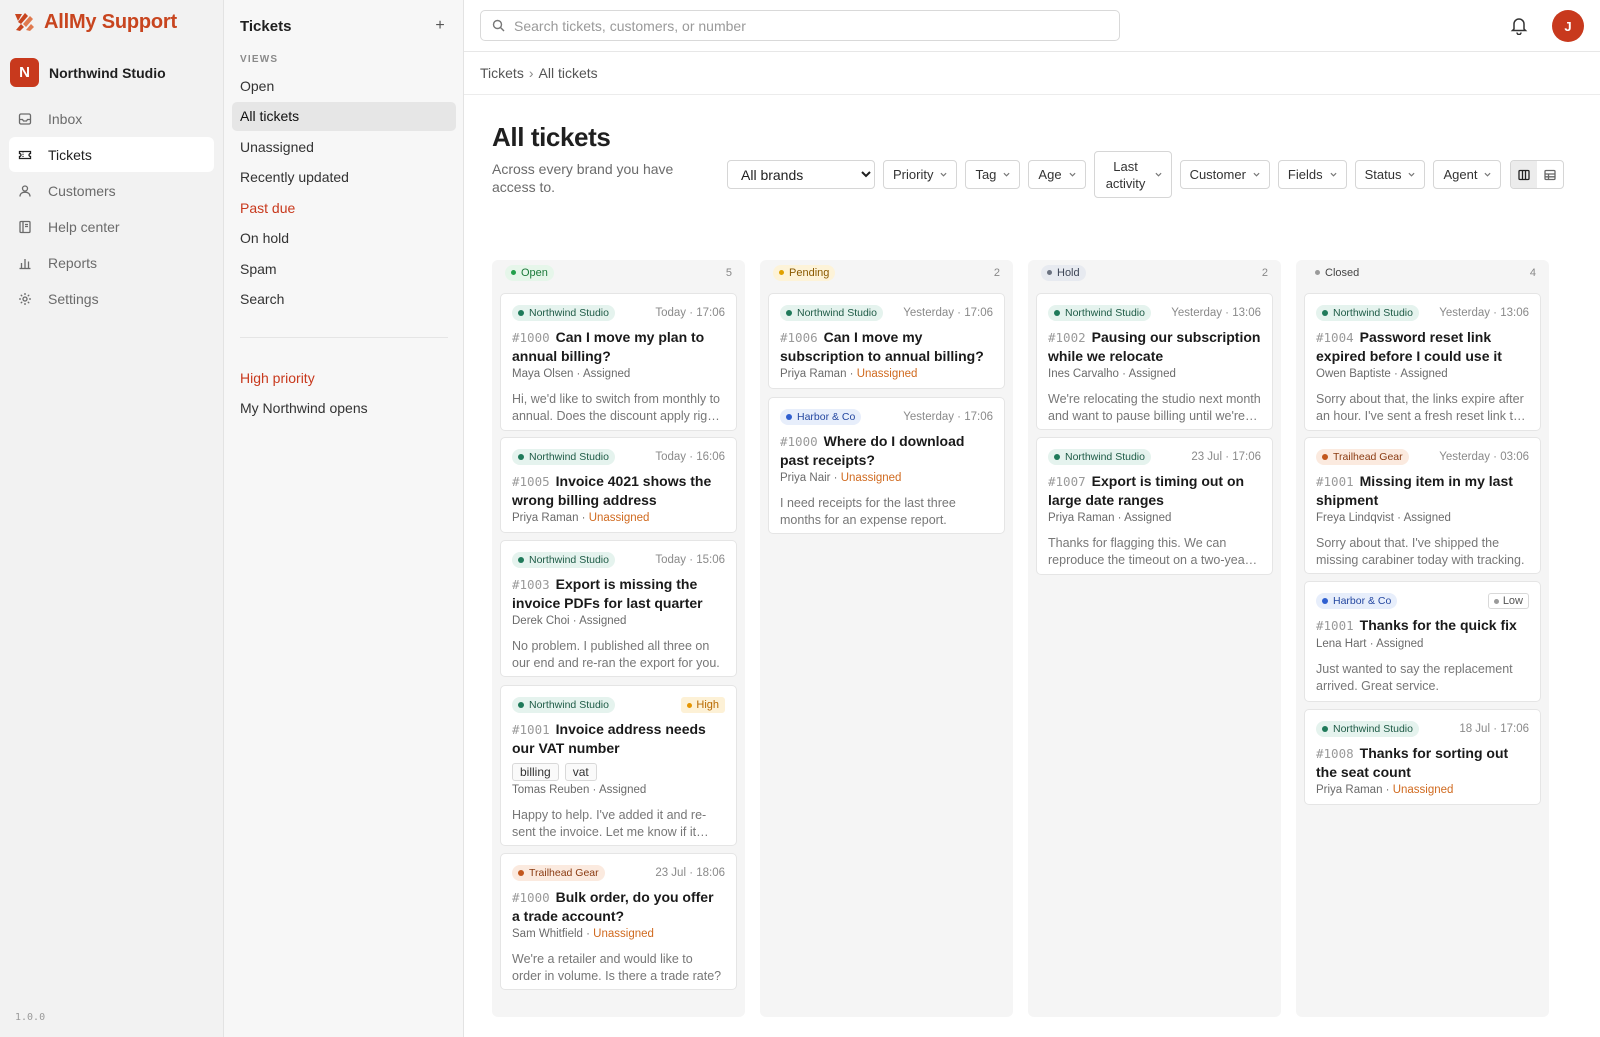  I want to click on brand-logo: AllMy Support, so click(94, 22).